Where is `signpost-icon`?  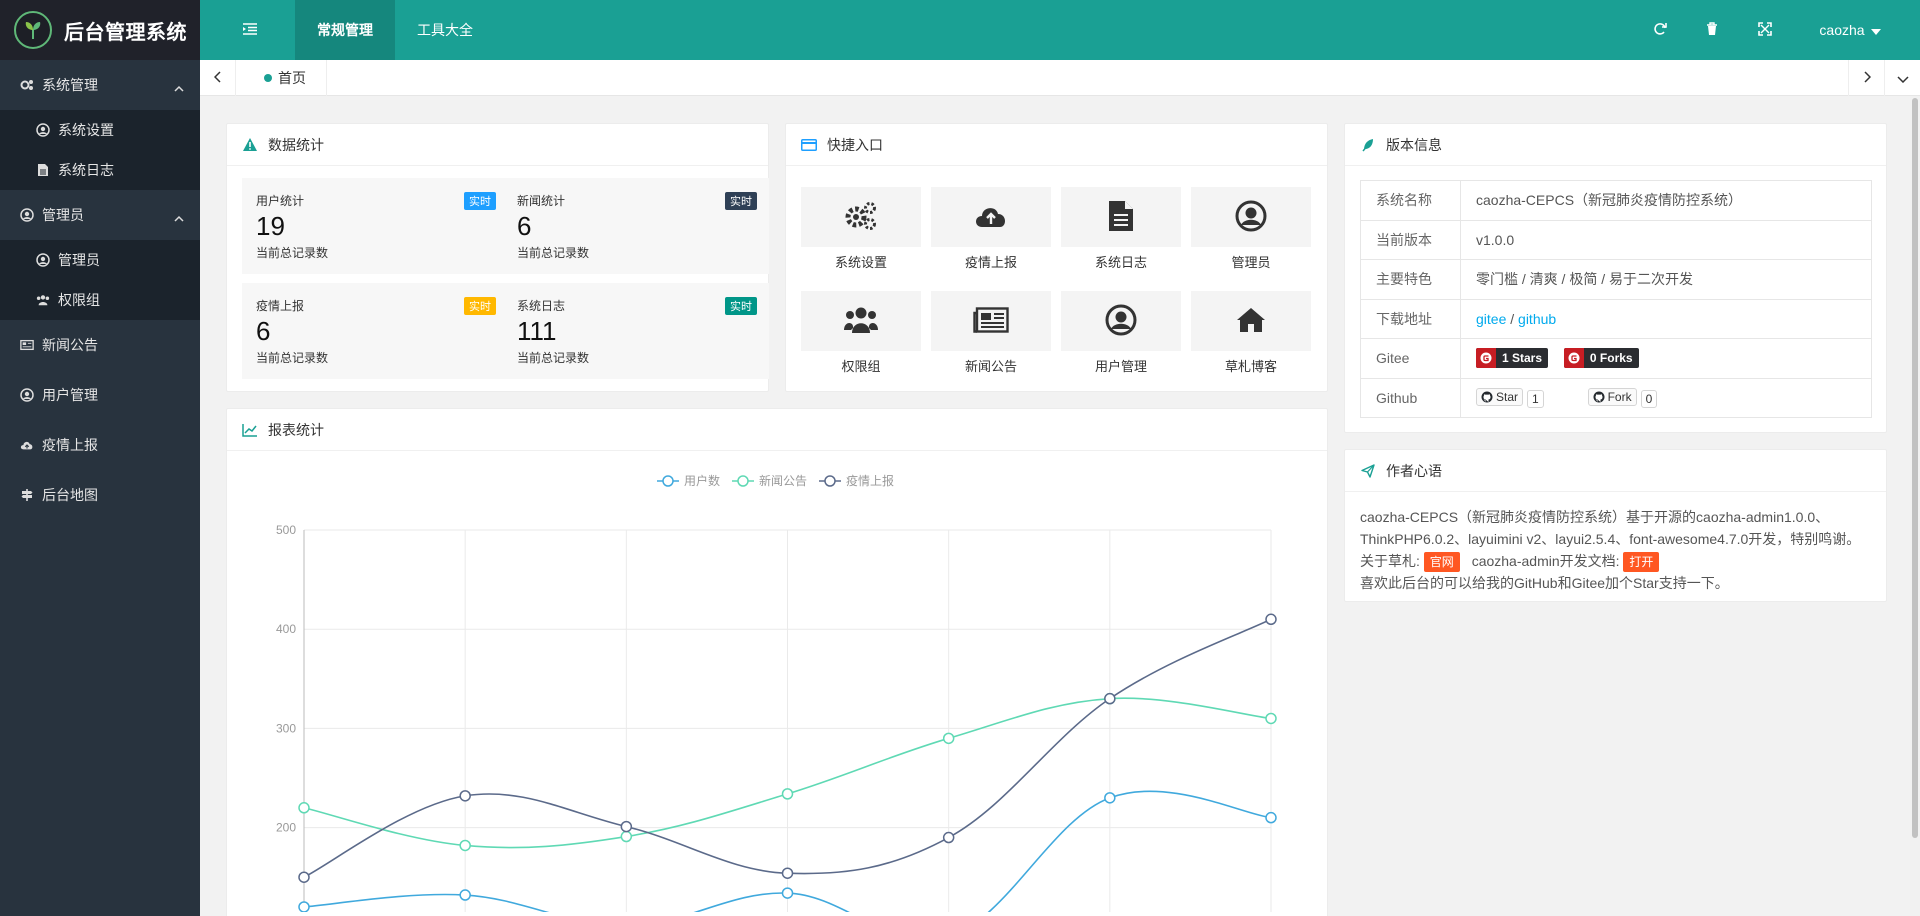
signpost-icon is located at coordinates (27, 495).